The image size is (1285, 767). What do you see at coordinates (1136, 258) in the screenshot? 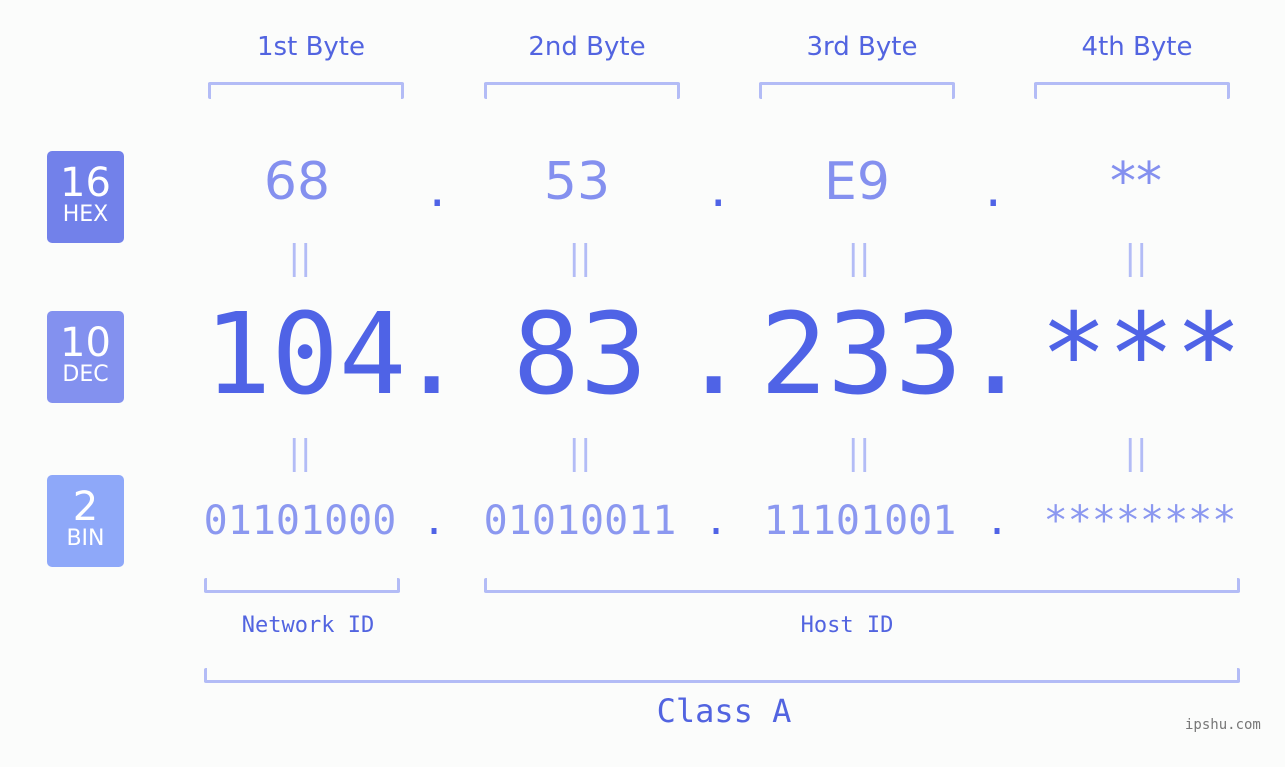
I see `equals-hex-dec-4: ||` at bounding box center [1136, 258].